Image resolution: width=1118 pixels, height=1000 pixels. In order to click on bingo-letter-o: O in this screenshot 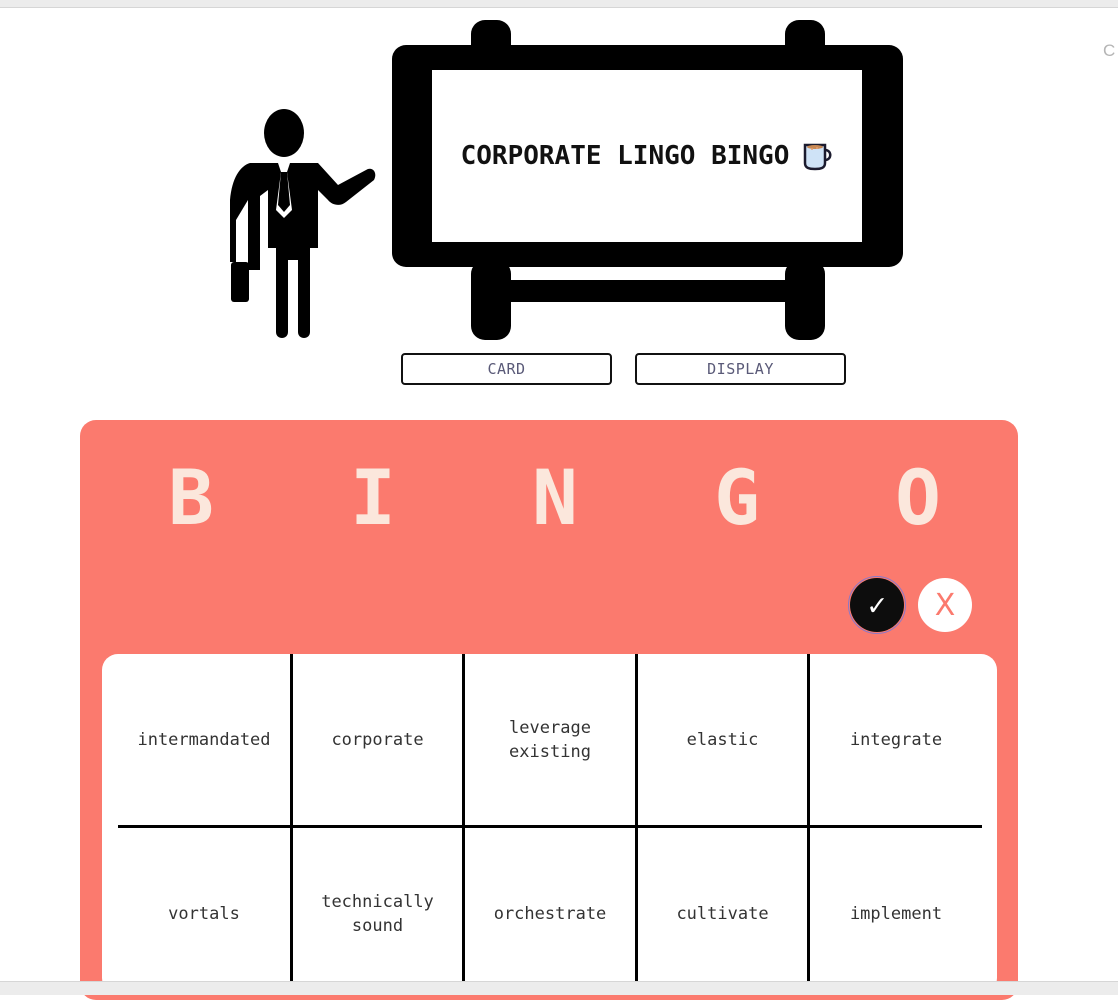, I will do `click(918, 497)`.